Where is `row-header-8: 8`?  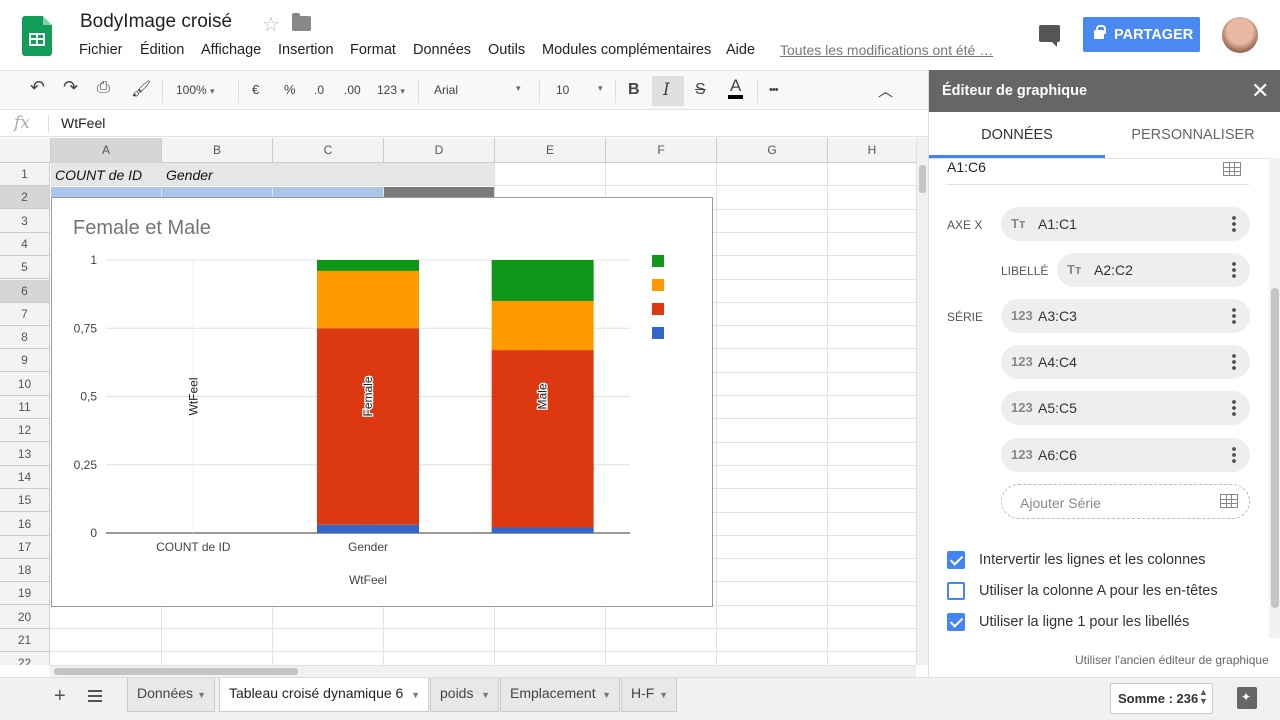 row-header-8: 8 is located at coordinates (24, 338).